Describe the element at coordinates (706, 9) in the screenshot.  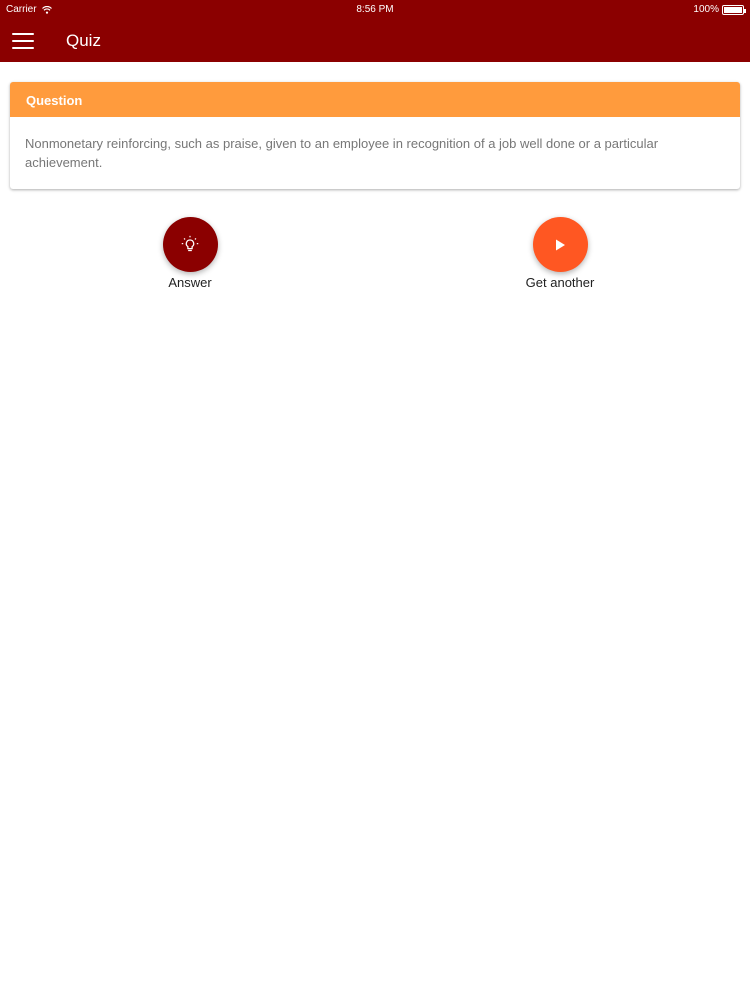
I see `battery-percent: 100%` at that location.